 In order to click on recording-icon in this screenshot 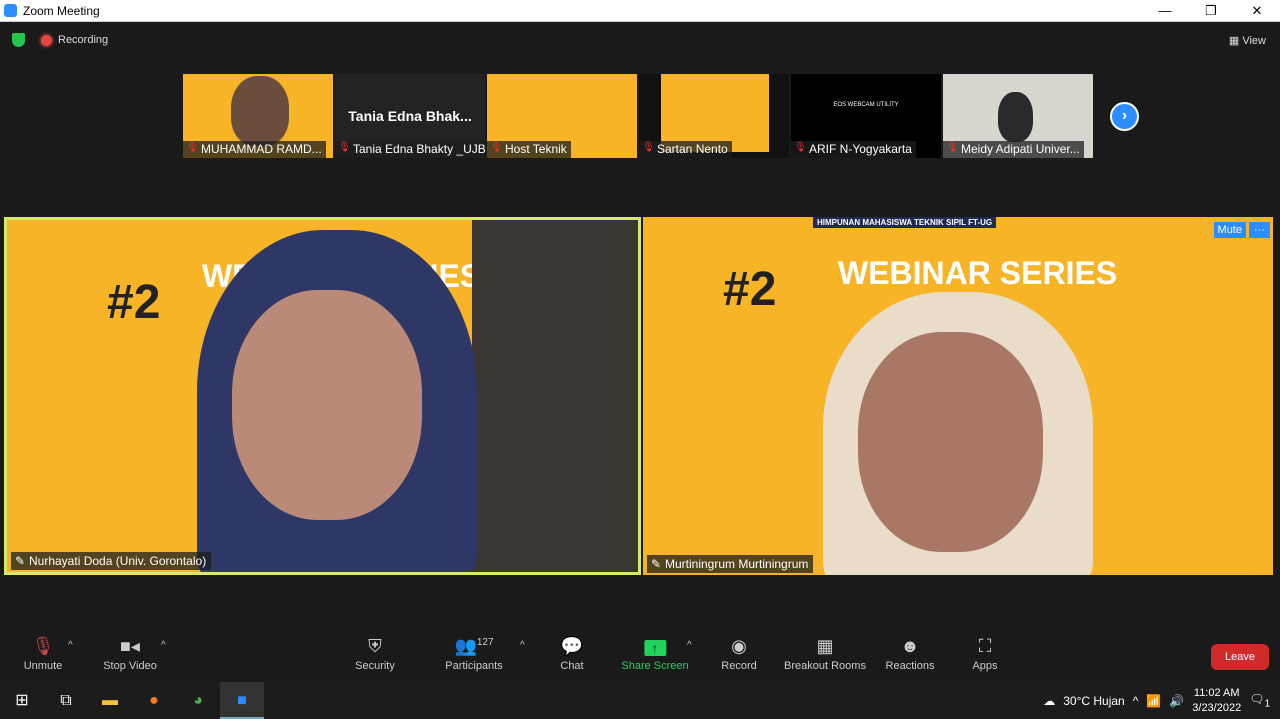, I will do `click(46, 40)`.